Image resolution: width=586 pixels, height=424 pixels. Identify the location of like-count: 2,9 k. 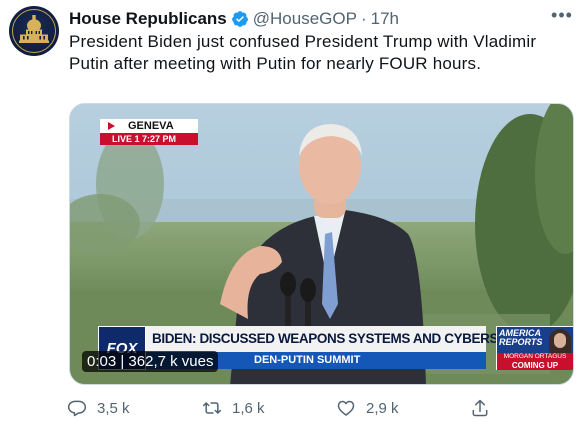
(382, 408).